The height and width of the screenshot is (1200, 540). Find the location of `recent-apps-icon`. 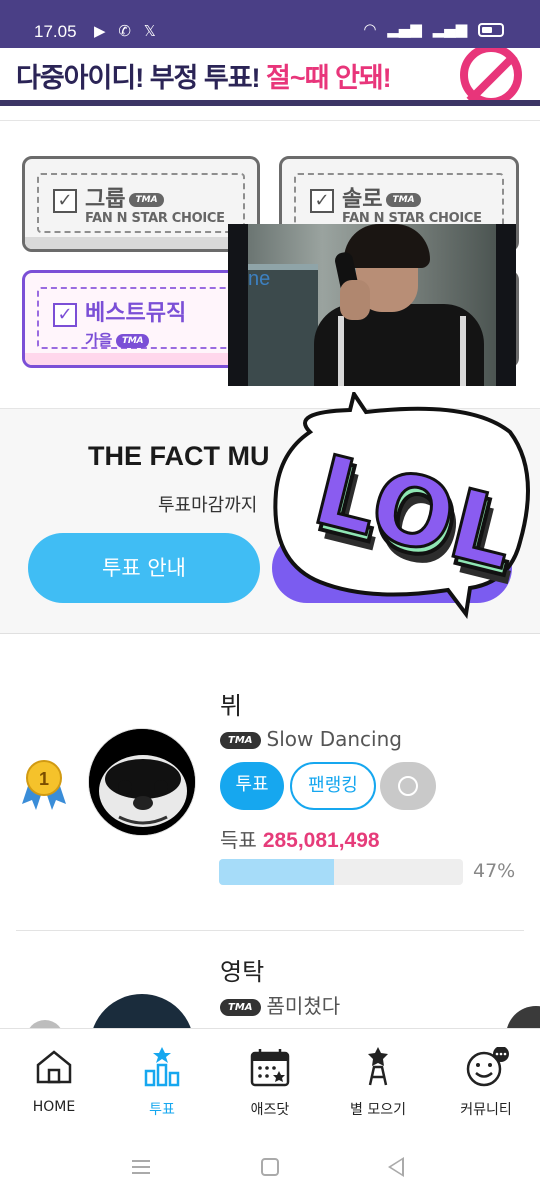

recent-apps-icon is located at coordinates (141, 1167).